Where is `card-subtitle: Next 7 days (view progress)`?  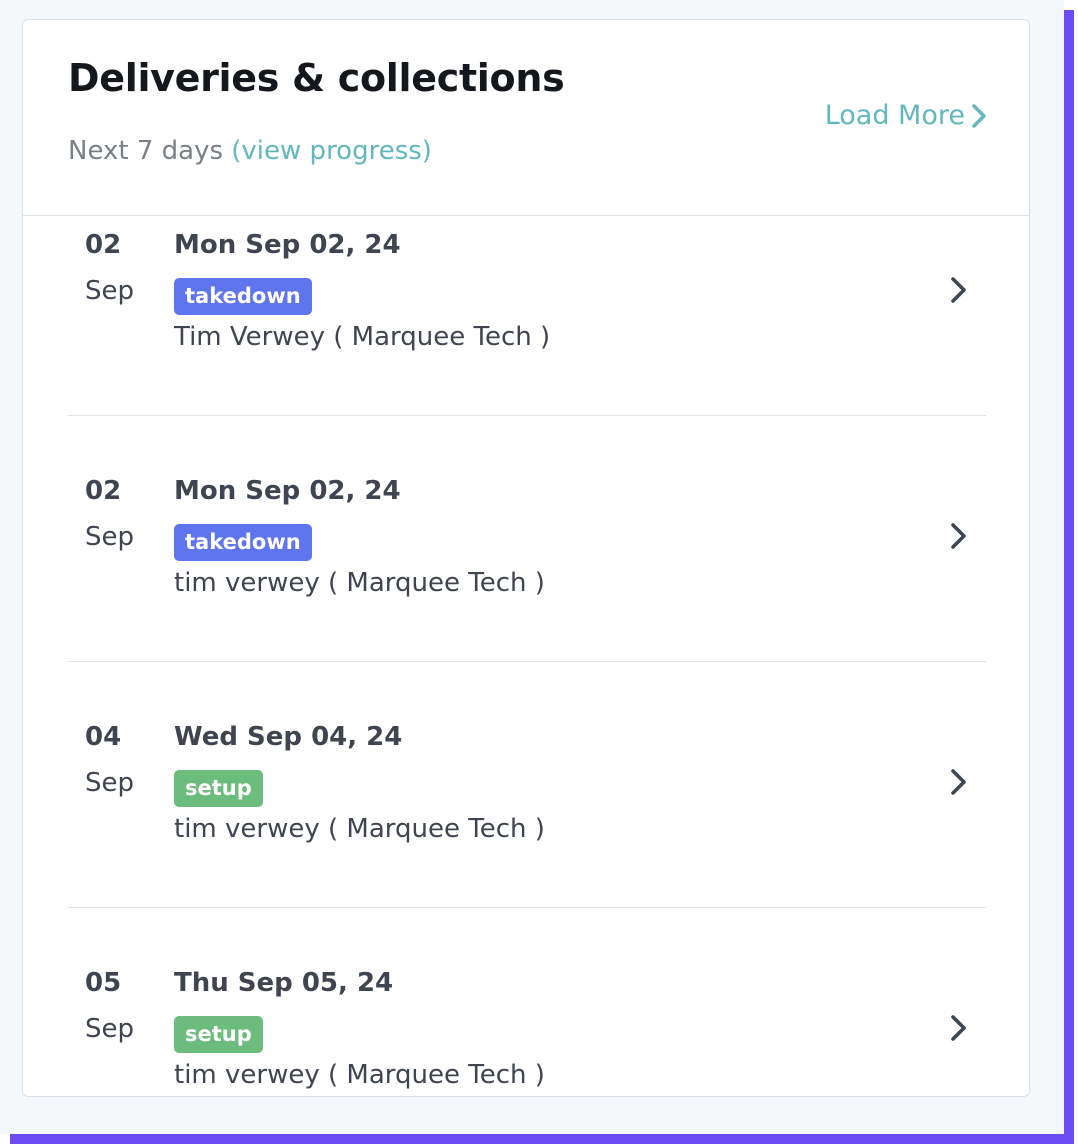
card-subtitle: Next 7 days (view progress) is located at coordinates (250, 151).